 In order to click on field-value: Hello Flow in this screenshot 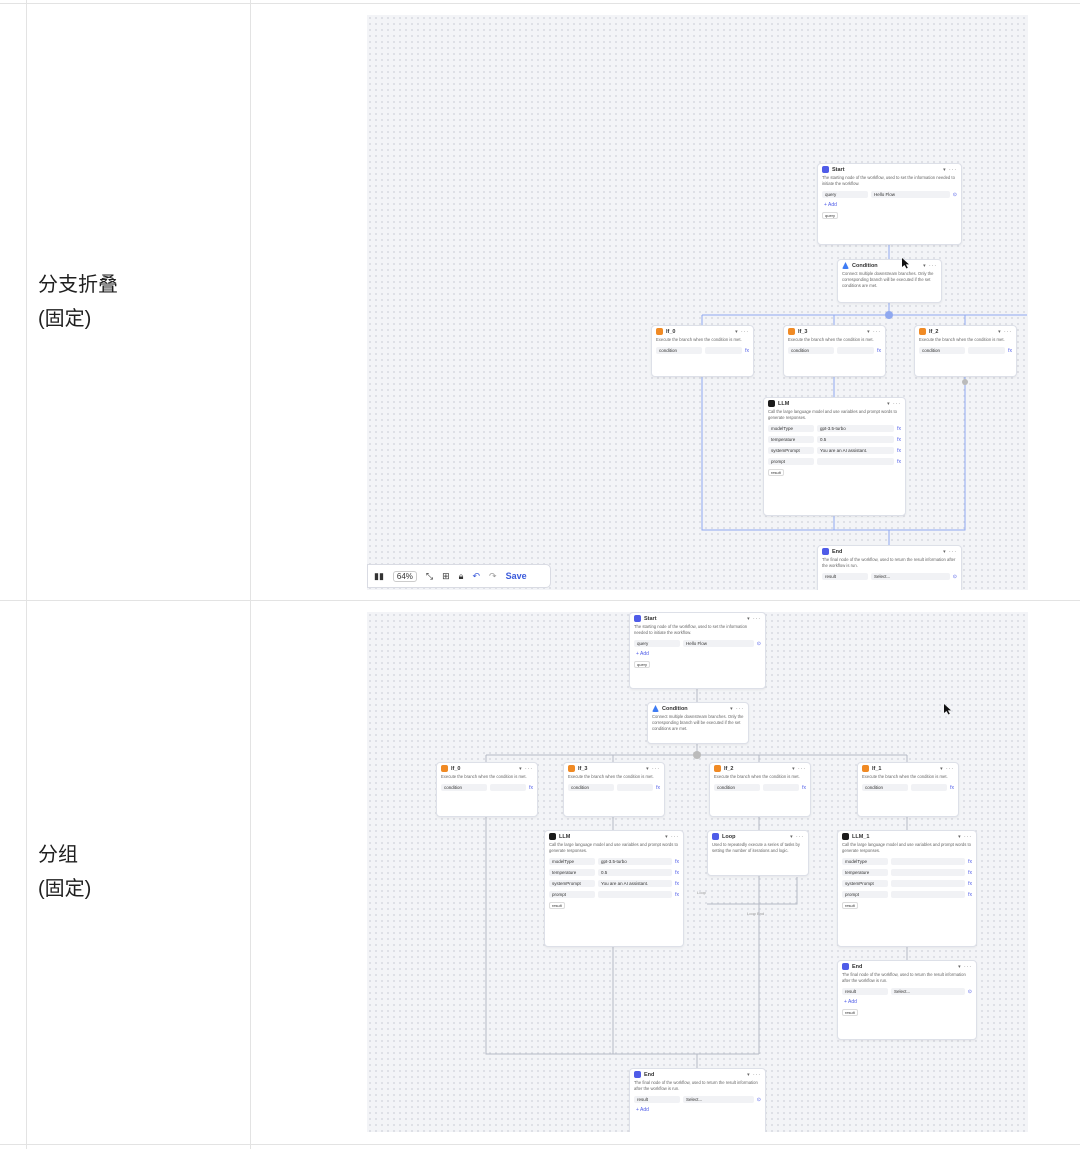, I will do `click(718, 643)`.